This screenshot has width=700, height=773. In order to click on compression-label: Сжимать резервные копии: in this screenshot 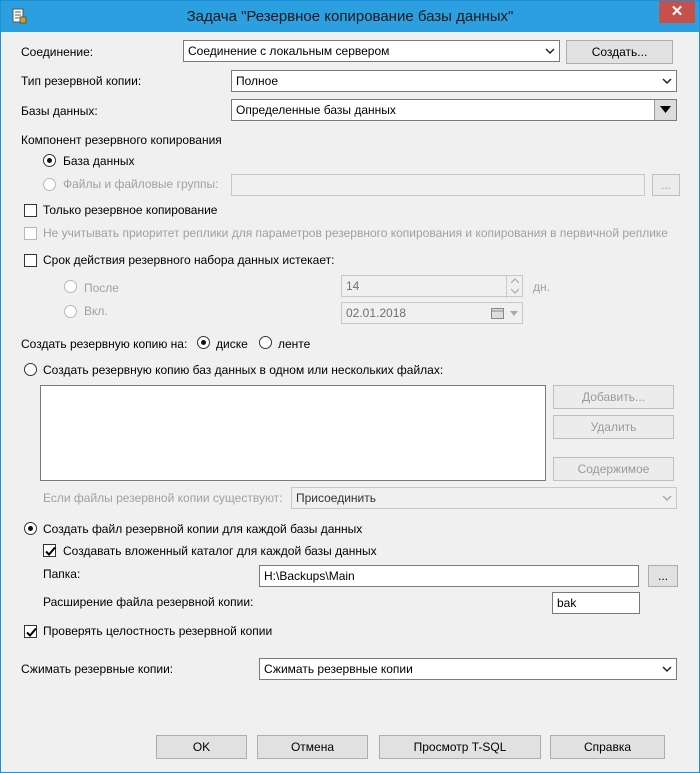, I will do `click(97, 669)`.